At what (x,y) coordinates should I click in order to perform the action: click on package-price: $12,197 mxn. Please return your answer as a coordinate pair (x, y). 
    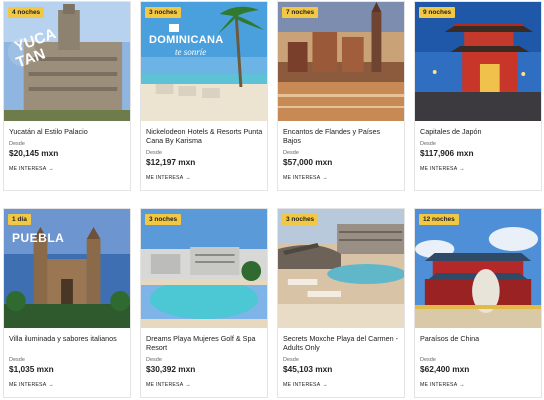
    Looking at the image, I should click on (171, 162).